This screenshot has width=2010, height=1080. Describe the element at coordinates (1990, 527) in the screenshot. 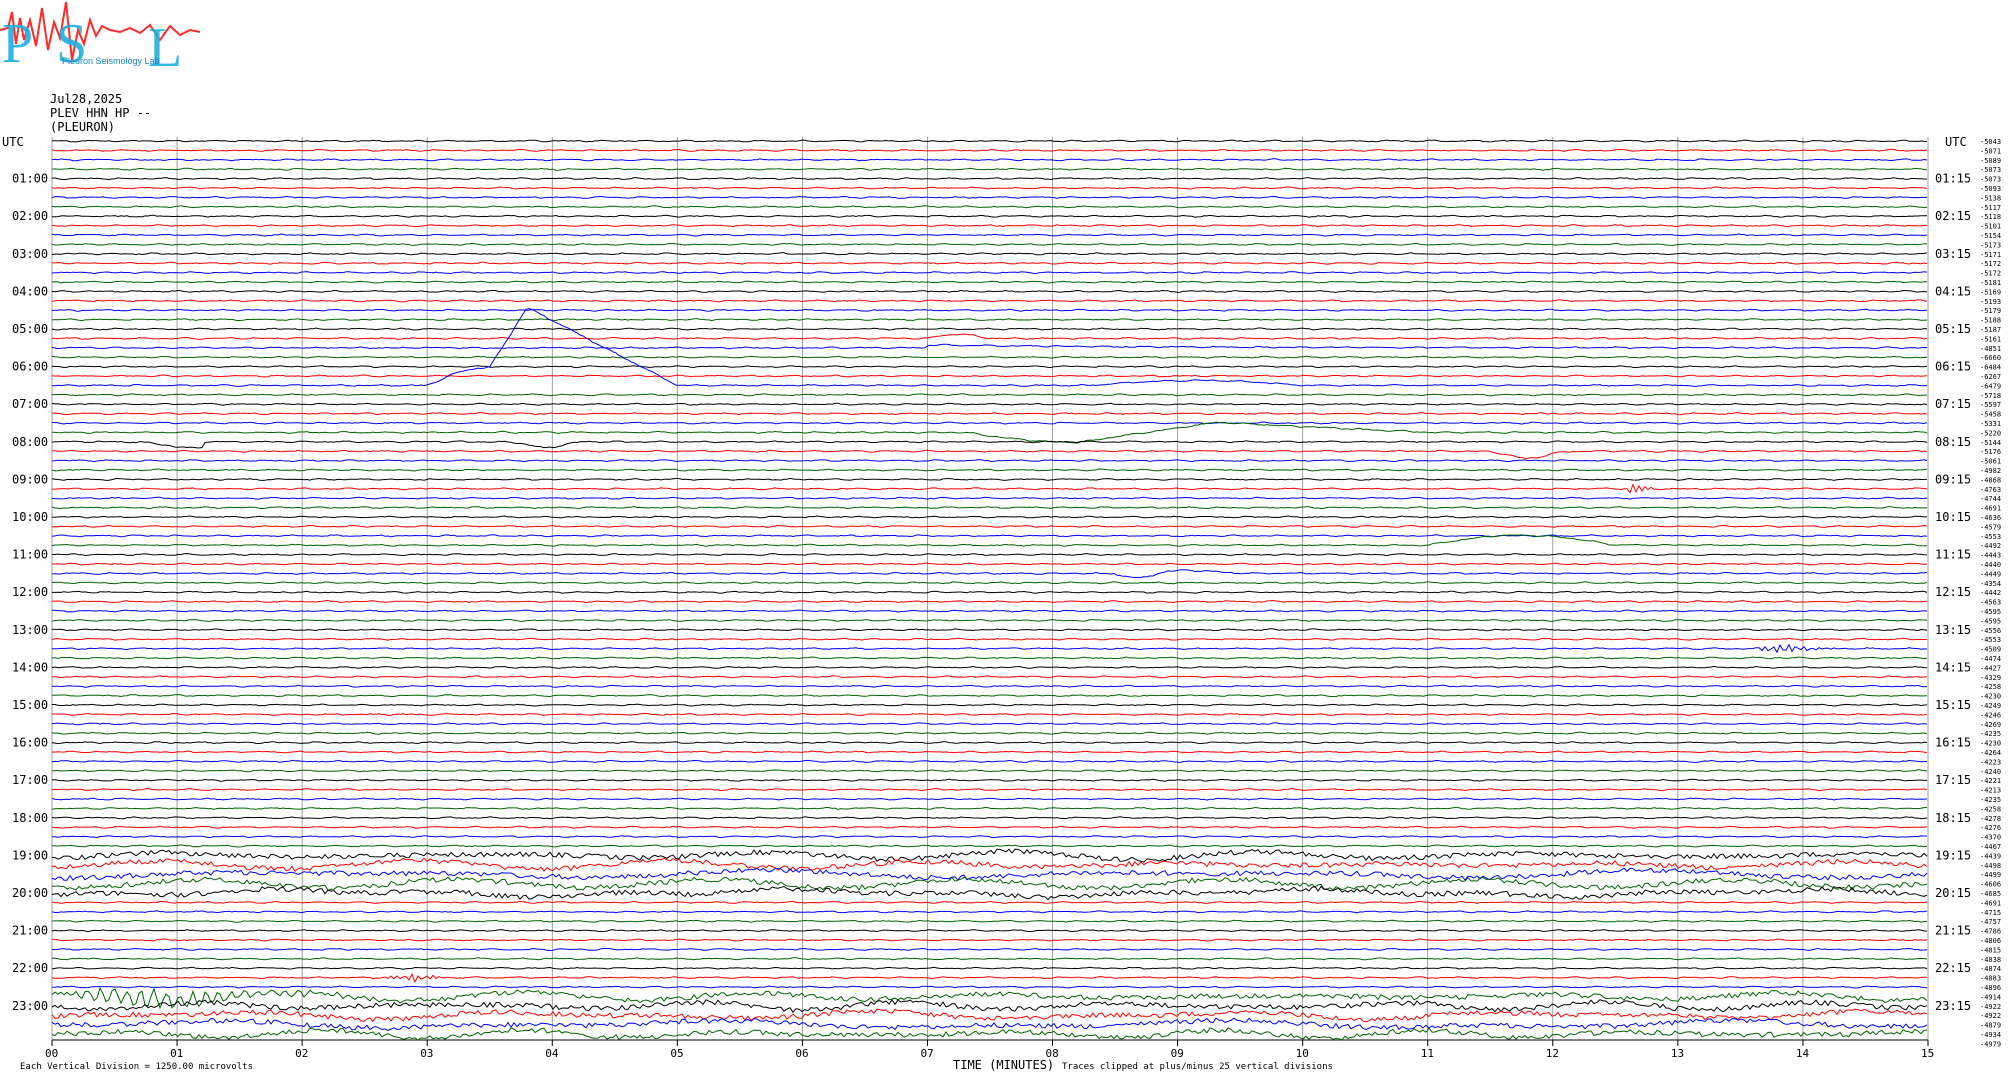

I see `trace-offset-label: -4579` at that location.